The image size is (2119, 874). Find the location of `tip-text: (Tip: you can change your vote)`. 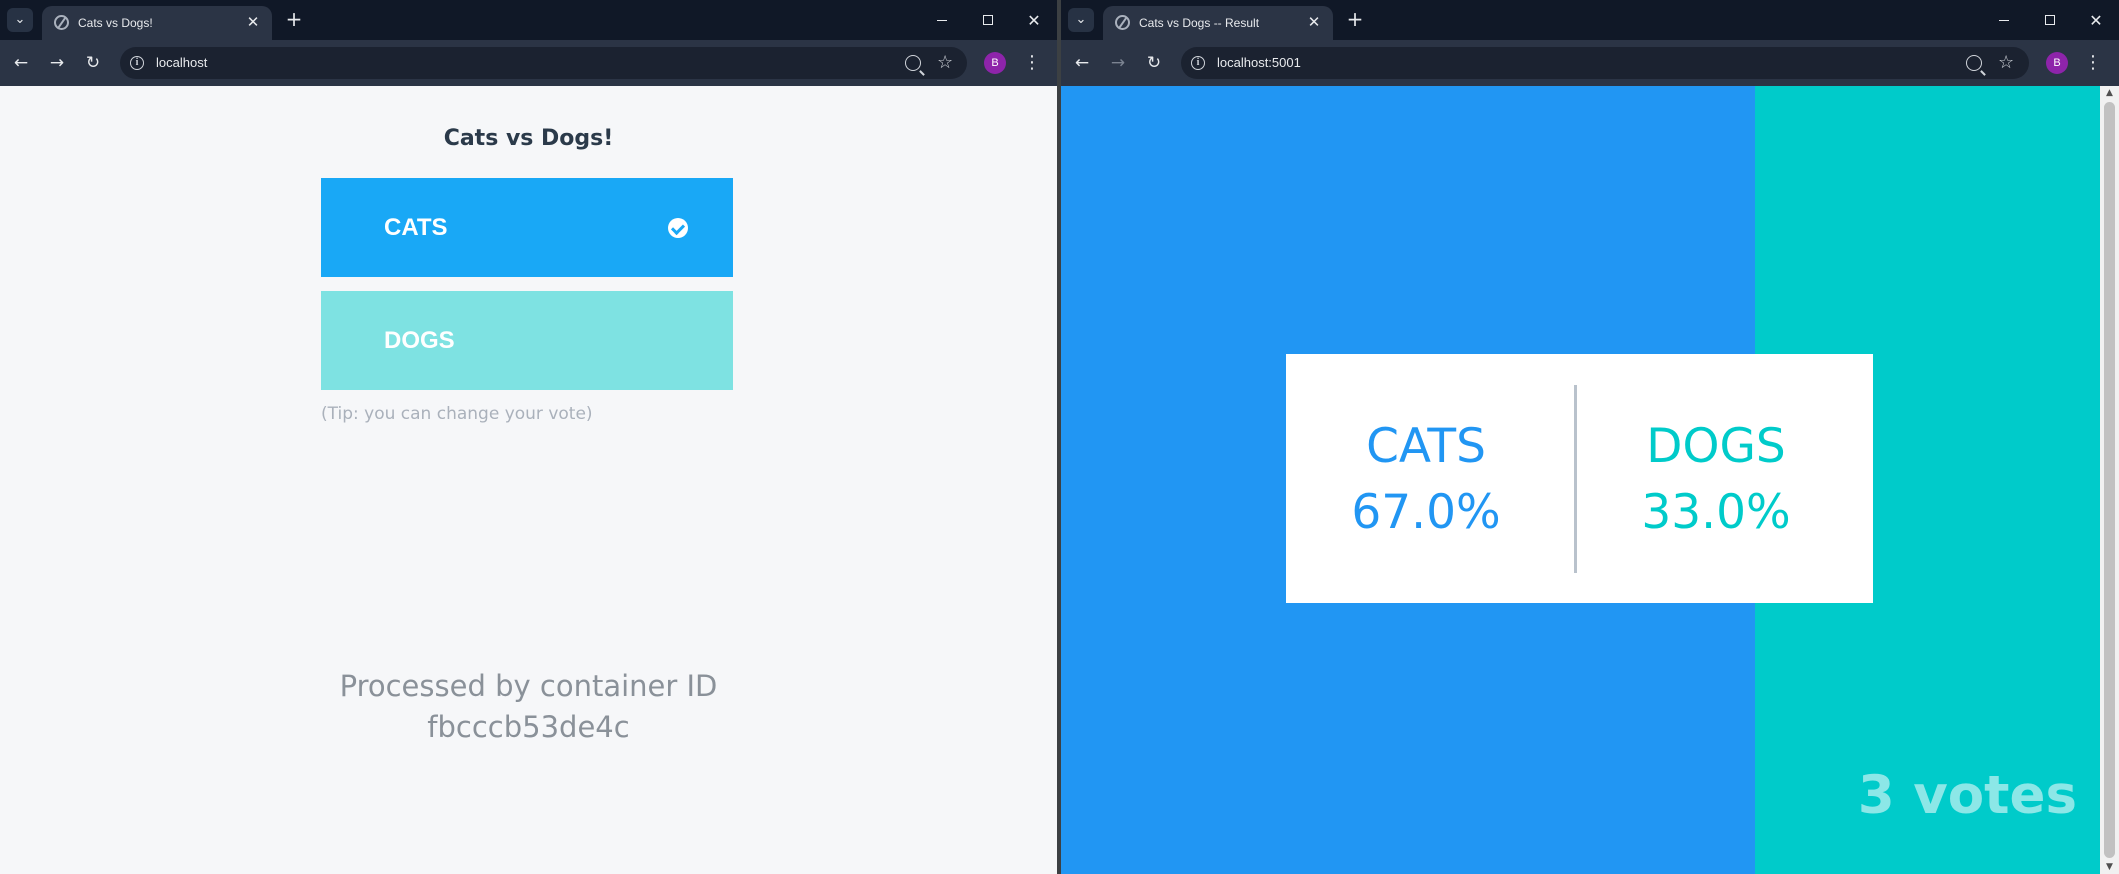

tip-text: (Tip: you can change your vote) is located at coordinates (457, 414).